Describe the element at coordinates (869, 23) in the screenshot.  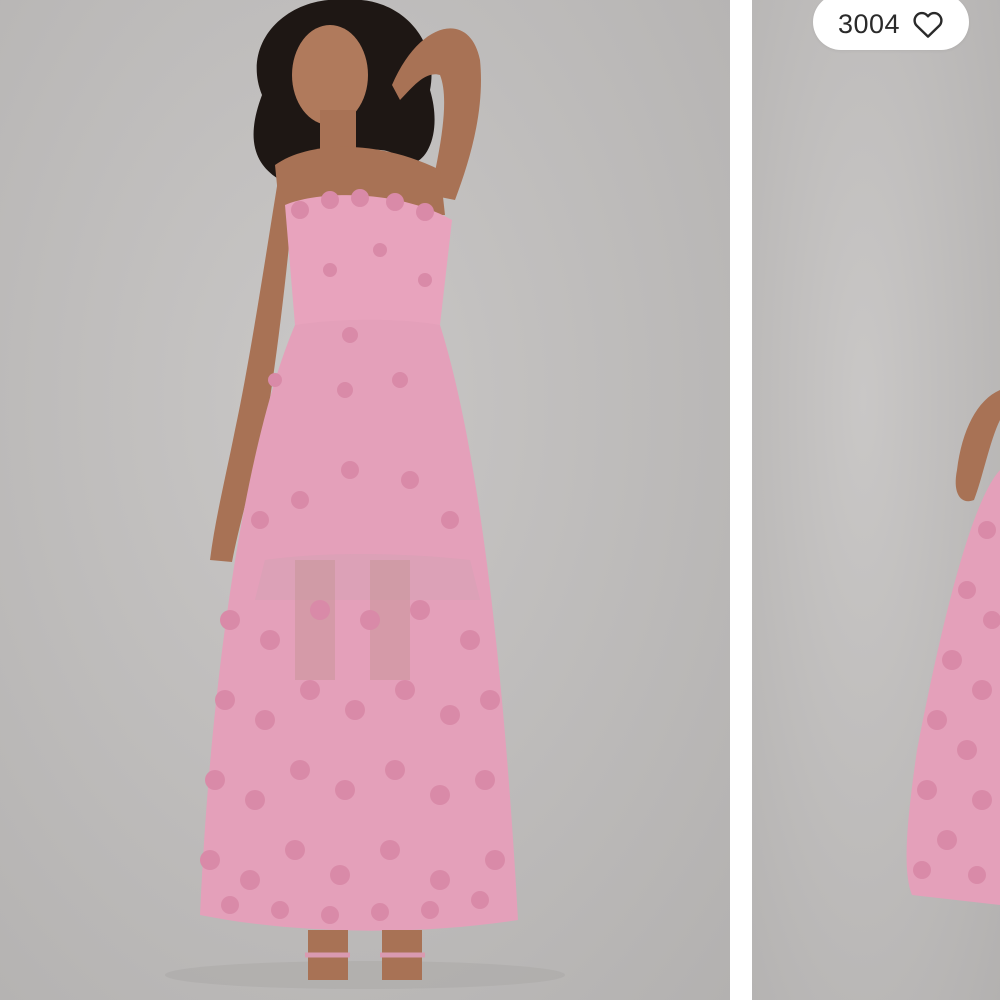
I see `like-count: 3004` at that location.